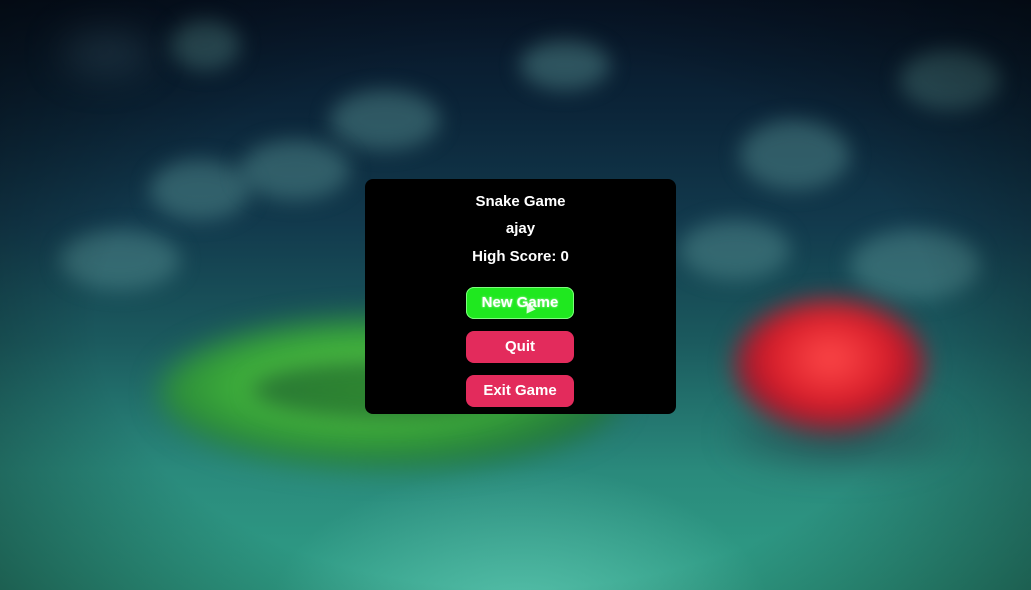 This screenshot has height=590, width=1031. Describe the element at coordinates (830, 365) in the screenshot. I see `blurred-apple-icon` at that location.